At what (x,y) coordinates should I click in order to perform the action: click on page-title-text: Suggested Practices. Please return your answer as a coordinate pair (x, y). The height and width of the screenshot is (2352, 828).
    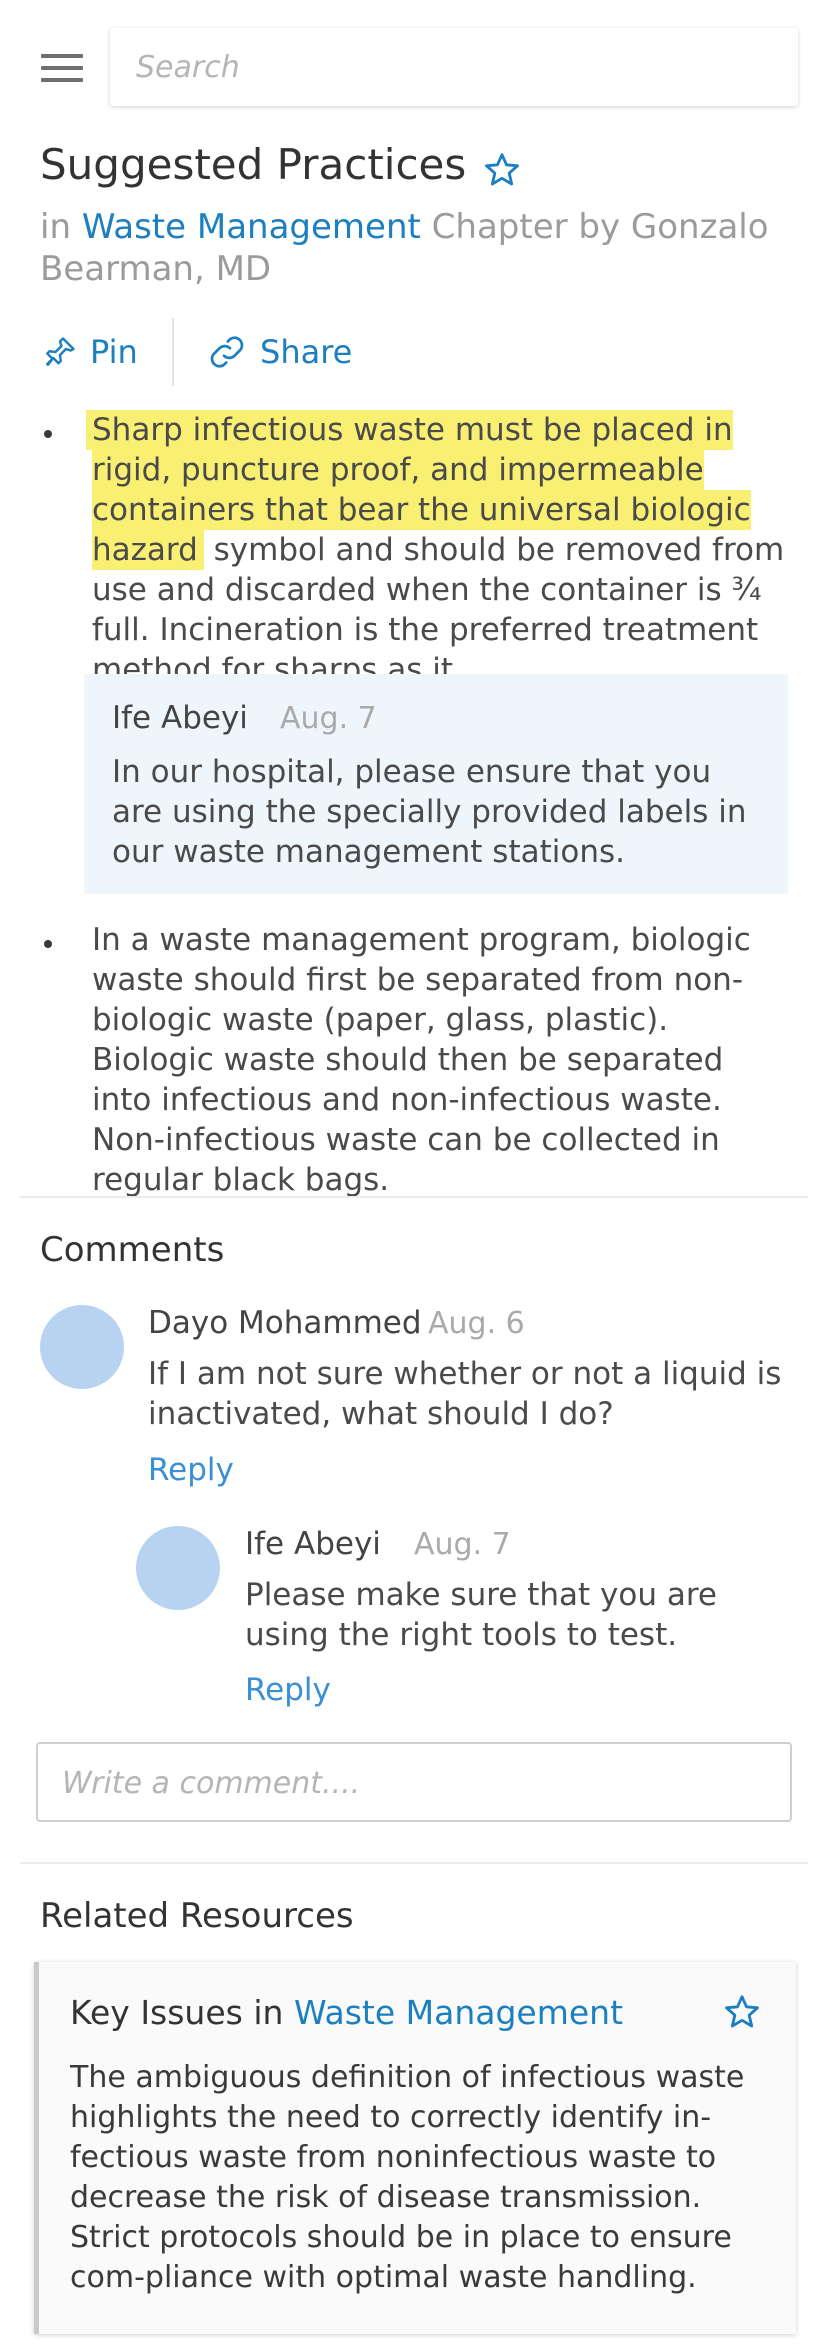
    Looking at the image, I should click on (253, 164).